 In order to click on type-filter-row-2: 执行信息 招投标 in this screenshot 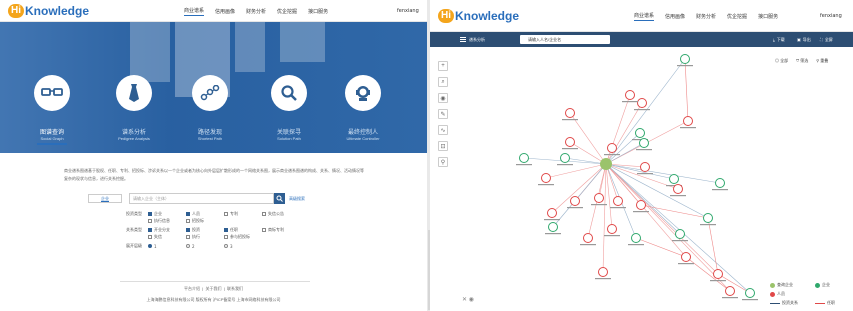, I will do `click(186, 221)`.